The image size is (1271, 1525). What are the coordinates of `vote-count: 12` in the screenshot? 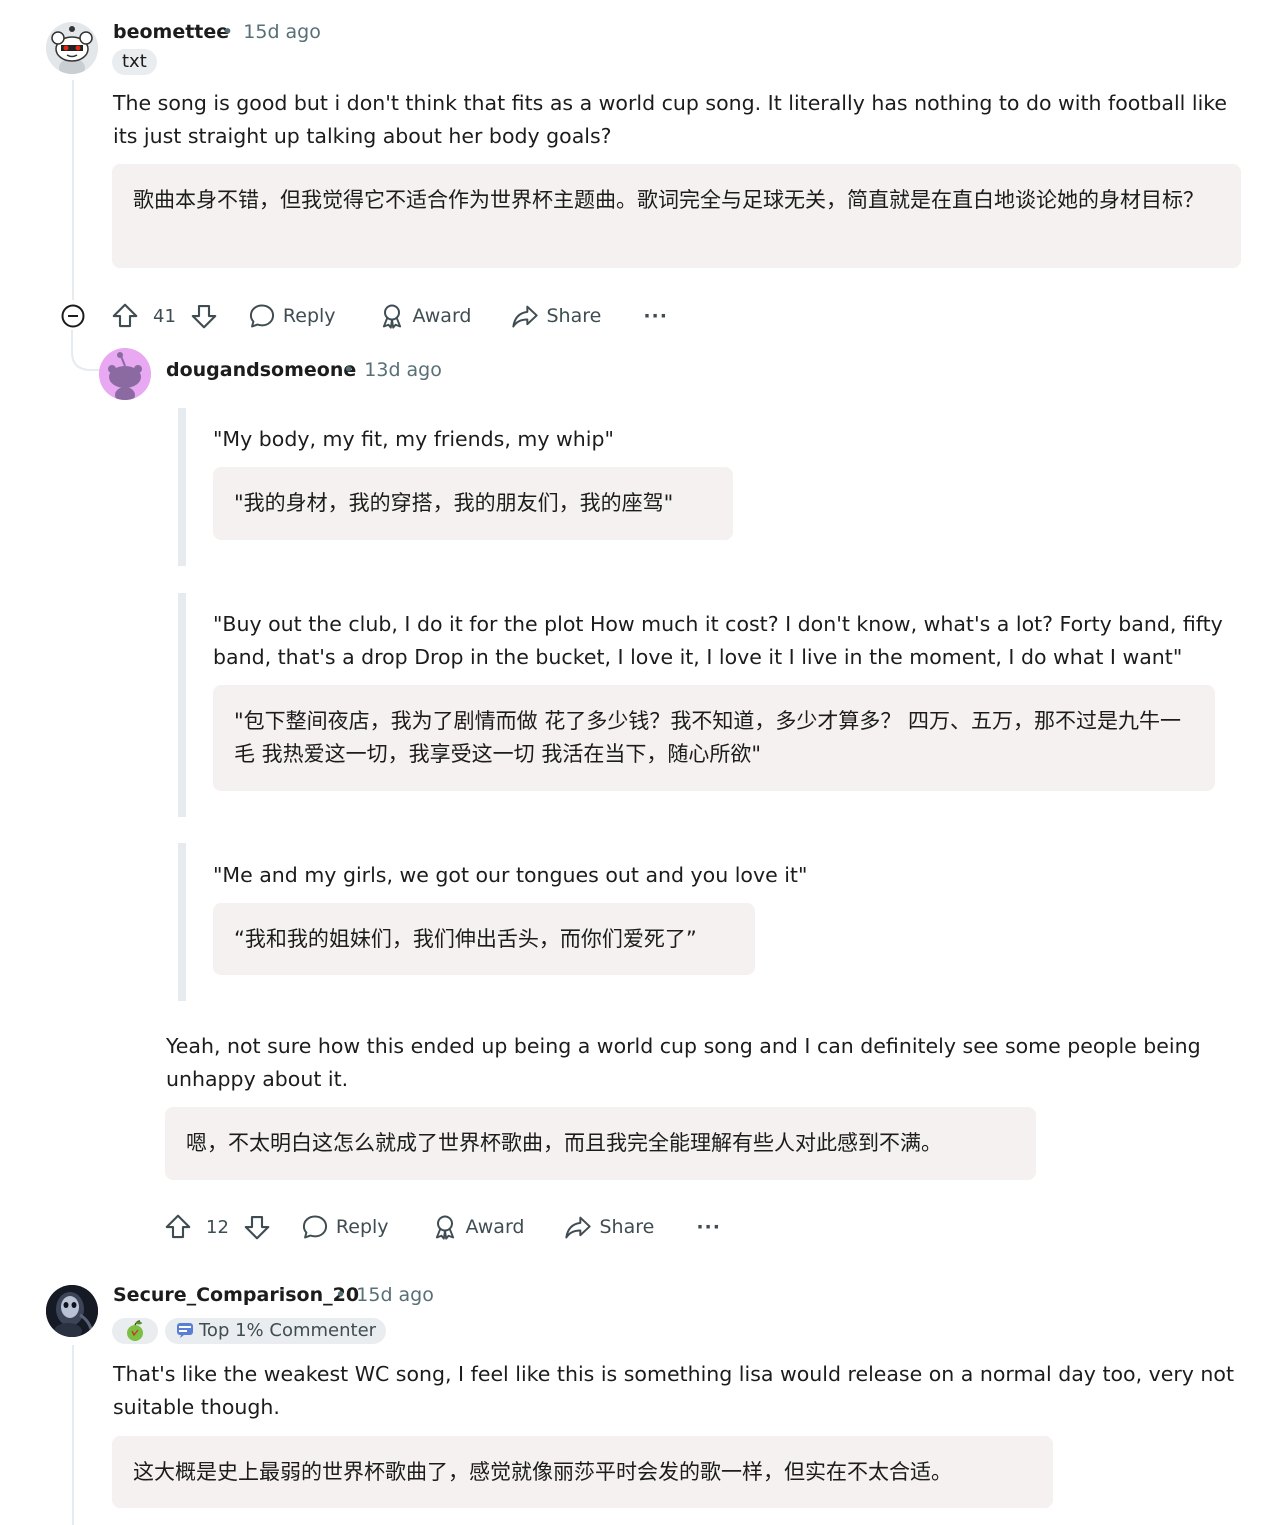 It's located at (217, 1227).